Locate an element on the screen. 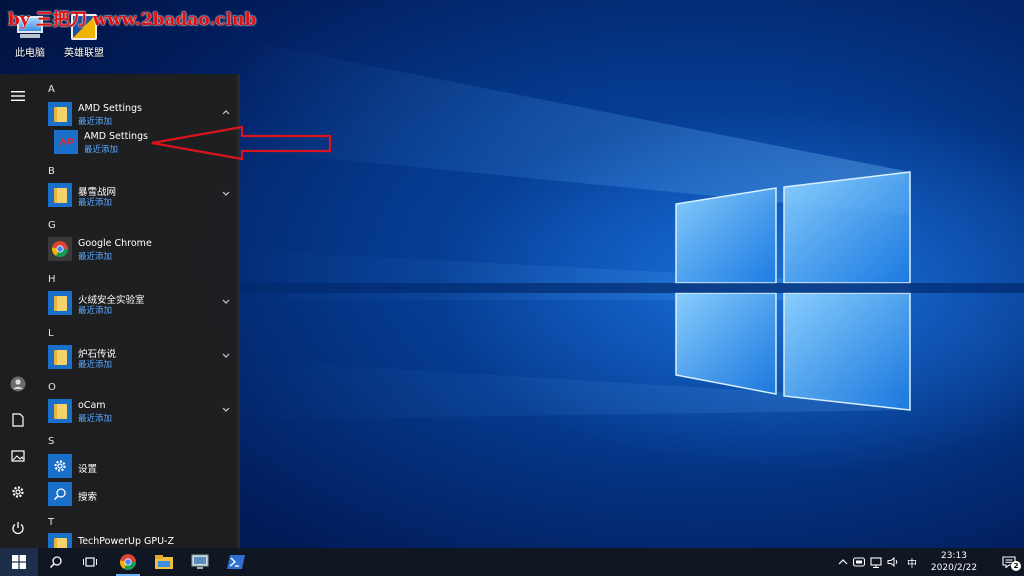 Image resolution: width=1024 pixels, height=576 pixels. desktop-icon-label: 英雄联盟 is located at coordinates (84, 53).